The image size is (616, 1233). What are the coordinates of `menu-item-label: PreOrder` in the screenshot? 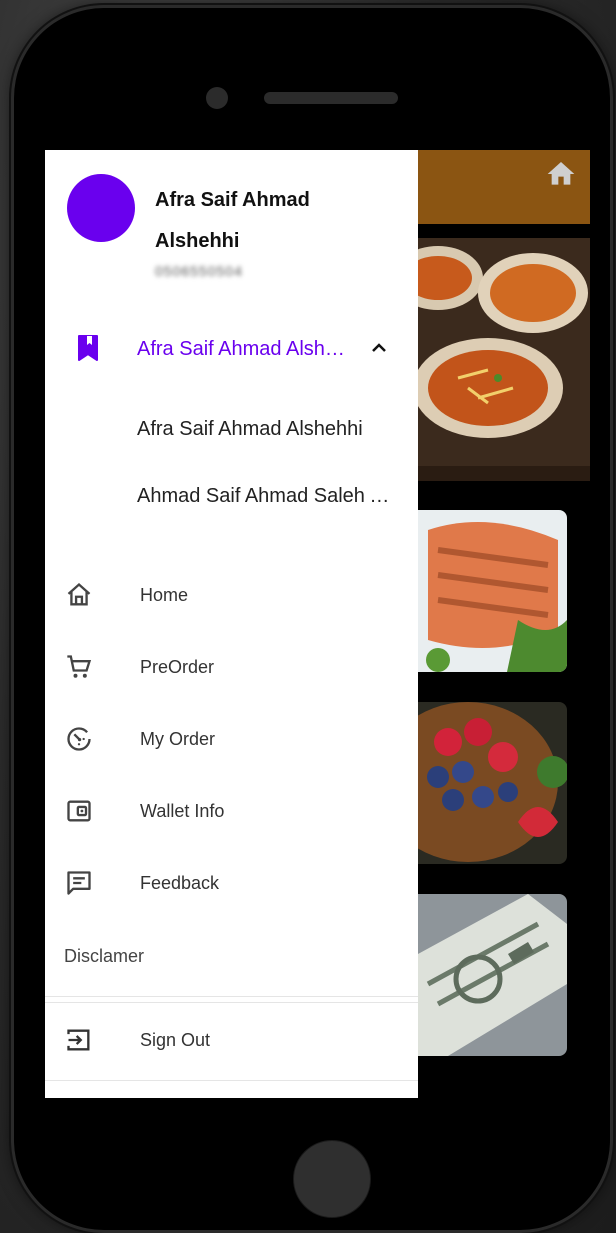 It's located at (177, 667).